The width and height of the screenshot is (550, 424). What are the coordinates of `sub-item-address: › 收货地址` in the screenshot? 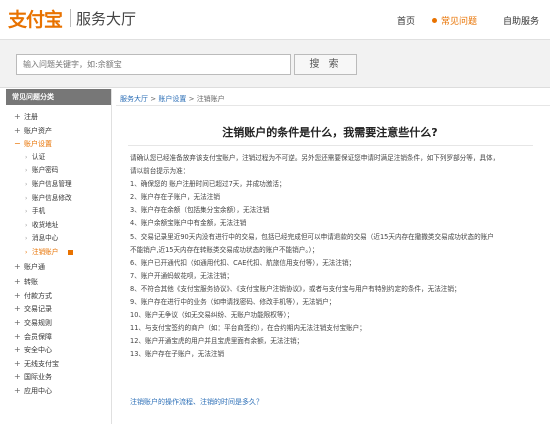 It's located at (58, 226).